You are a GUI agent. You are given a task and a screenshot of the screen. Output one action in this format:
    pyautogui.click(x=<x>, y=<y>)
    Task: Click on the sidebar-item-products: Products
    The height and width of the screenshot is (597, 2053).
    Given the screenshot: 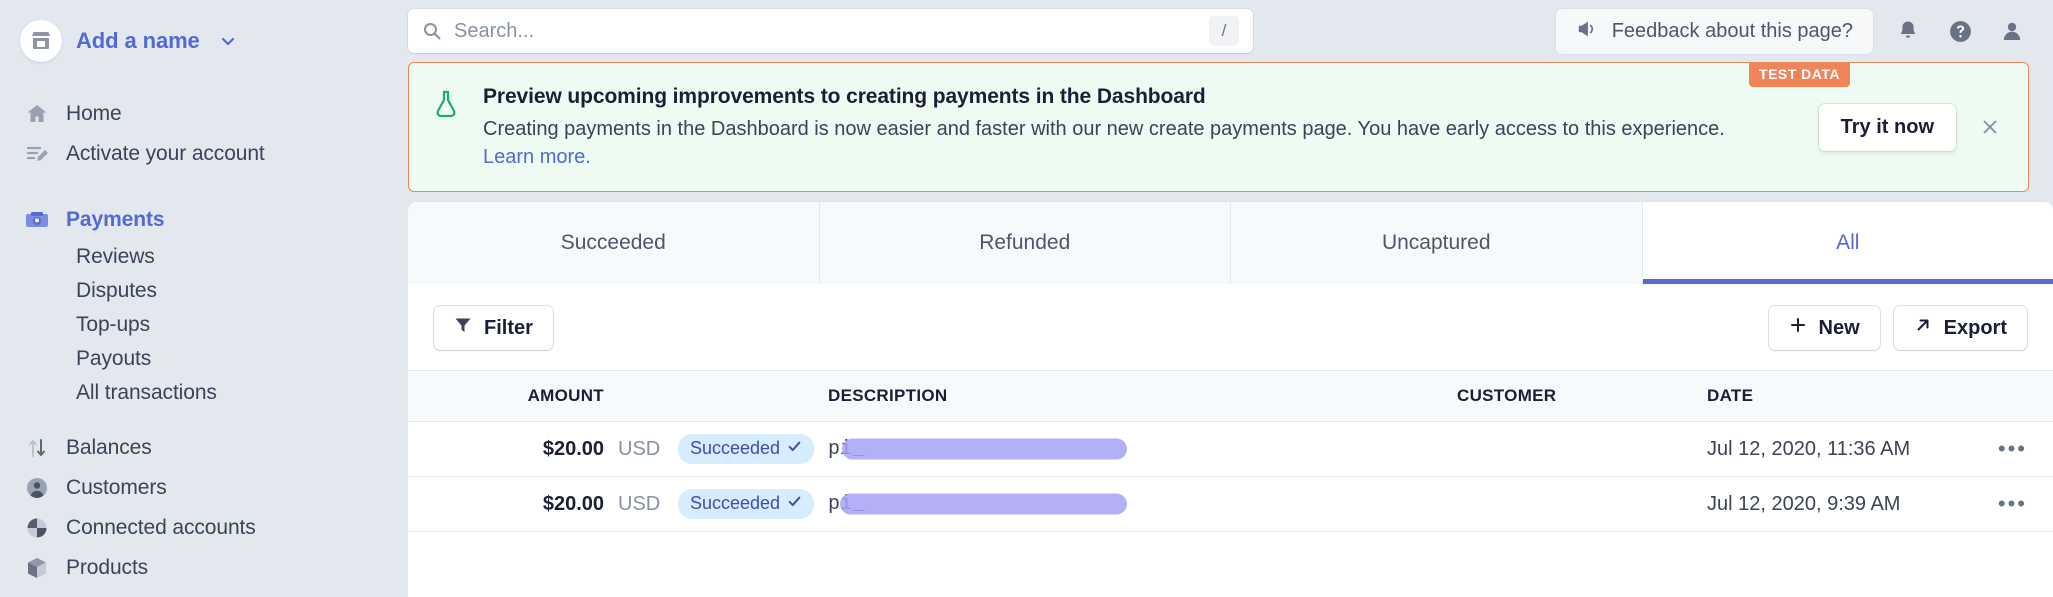 What is the action you would take?
    pyautogui.click(x=204, y=568)
    